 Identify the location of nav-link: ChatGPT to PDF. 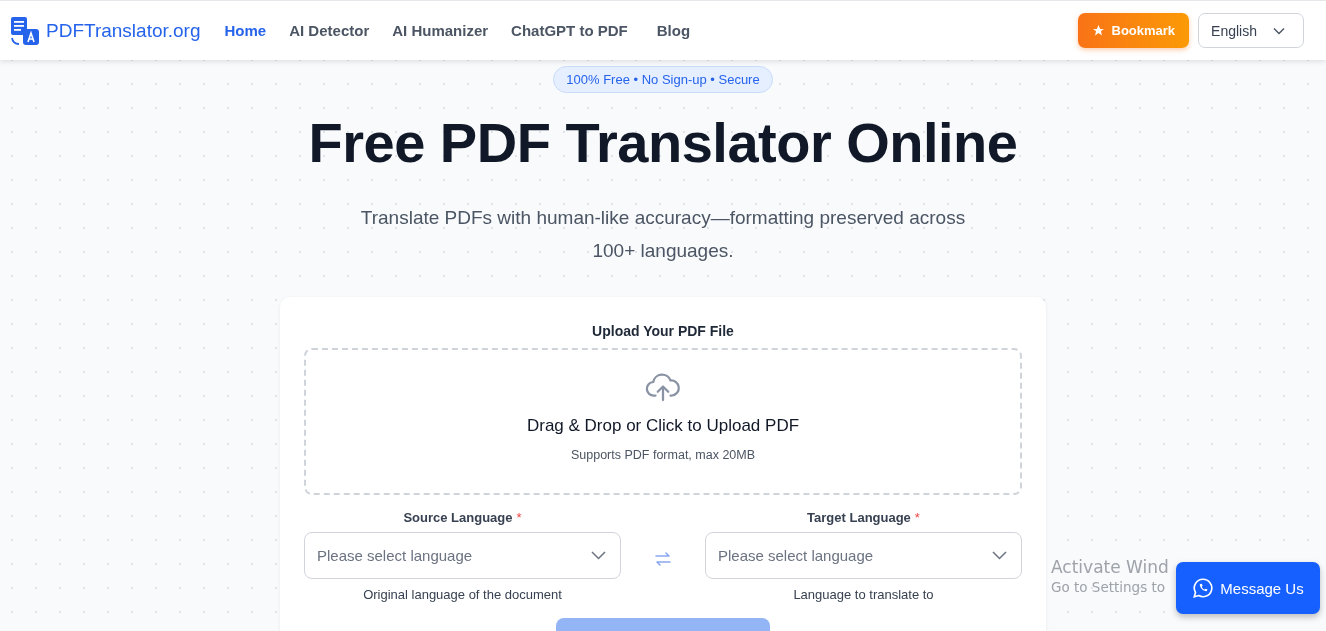
(569, 30).